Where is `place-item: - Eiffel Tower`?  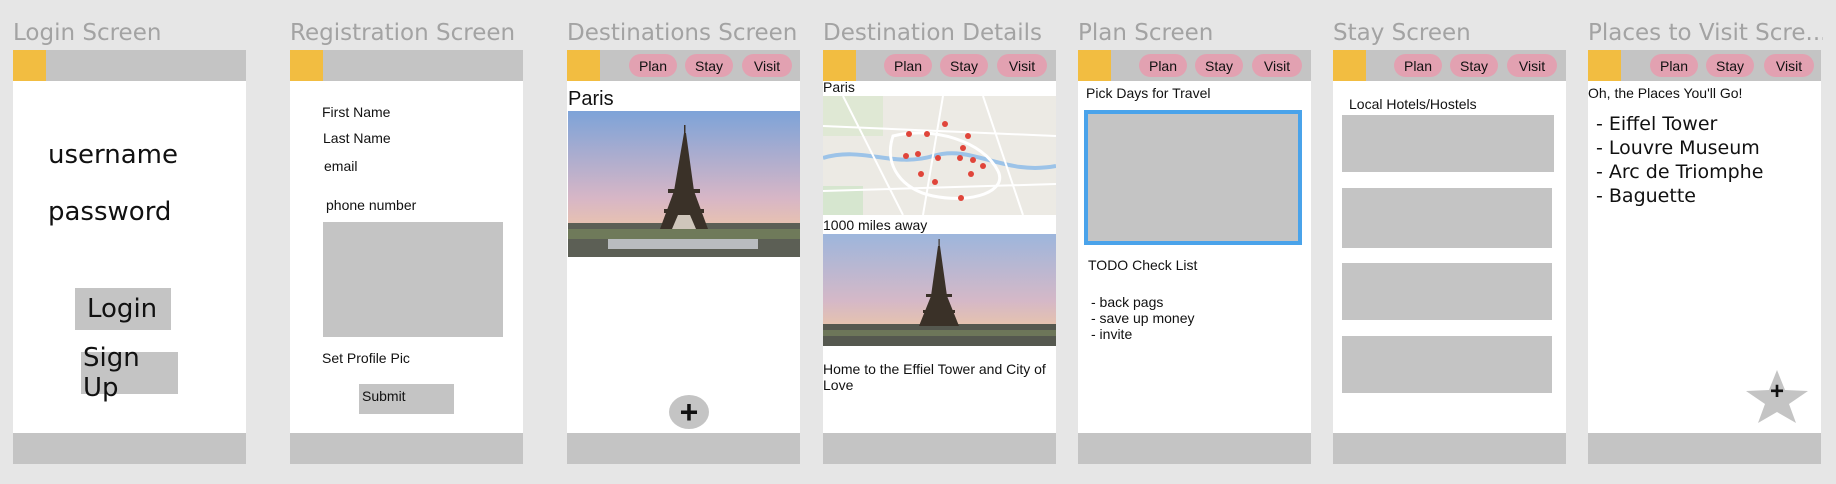
place-item: - Eiffel Tower is located at coordinates (1679, 124).